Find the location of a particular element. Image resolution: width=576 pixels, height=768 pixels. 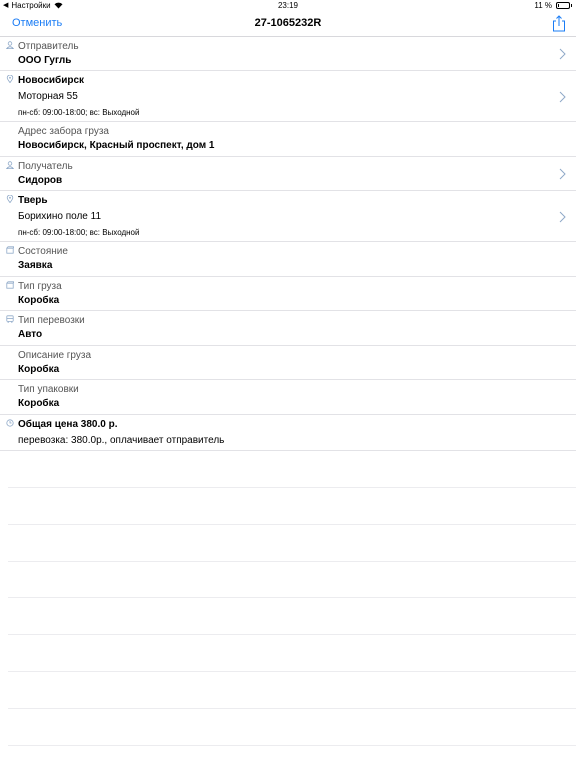

pickup-value: Новосибирск, Красный проспект, дом 1 is located at coordinates (116, 145).